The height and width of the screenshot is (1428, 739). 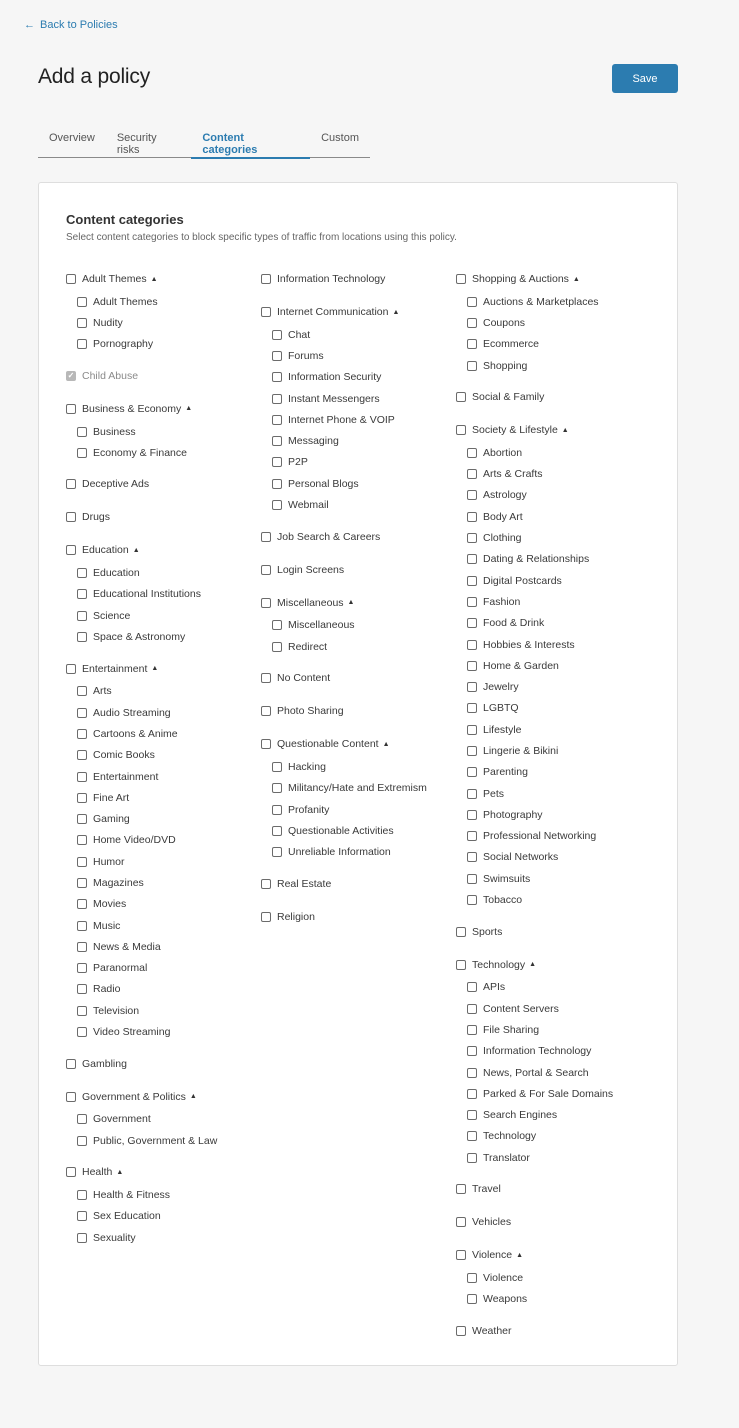 I want to click on subcategory-label: Unreliable Information, so click(x=339, y=852).